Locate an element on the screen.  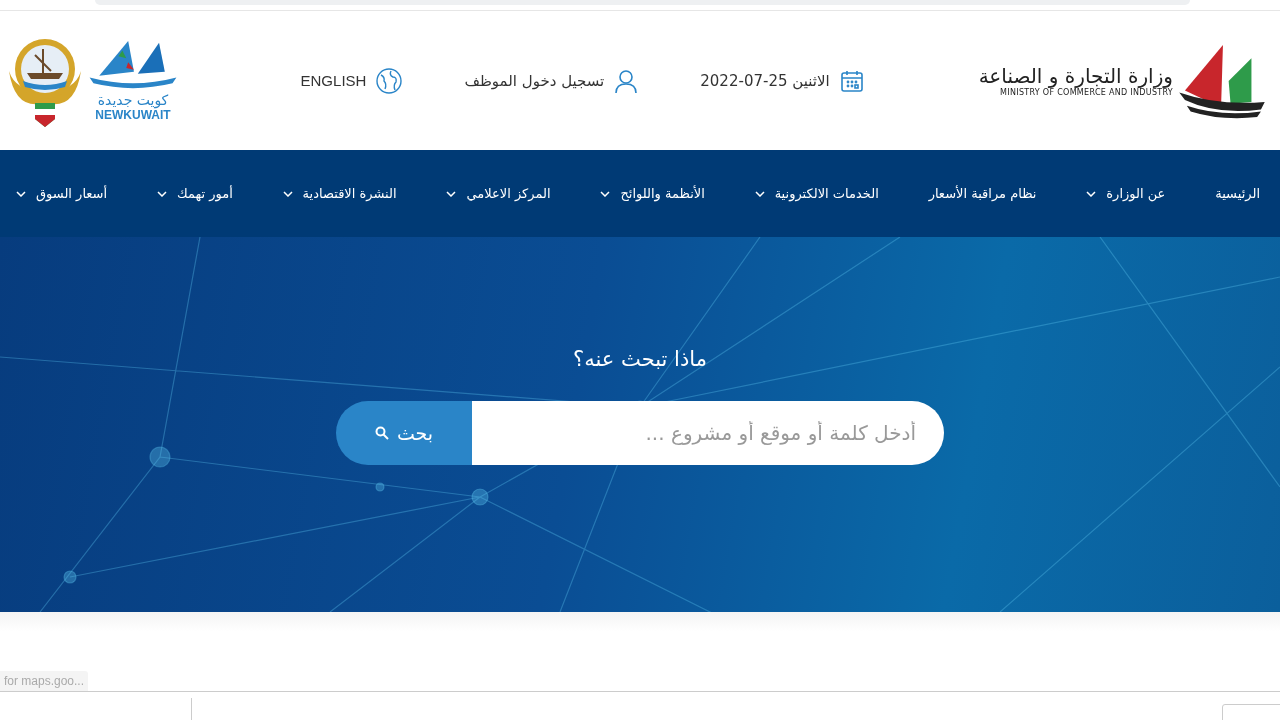
ministry-name: وزارة التجارة و الصناعة is located at coordinates (1075, 76).